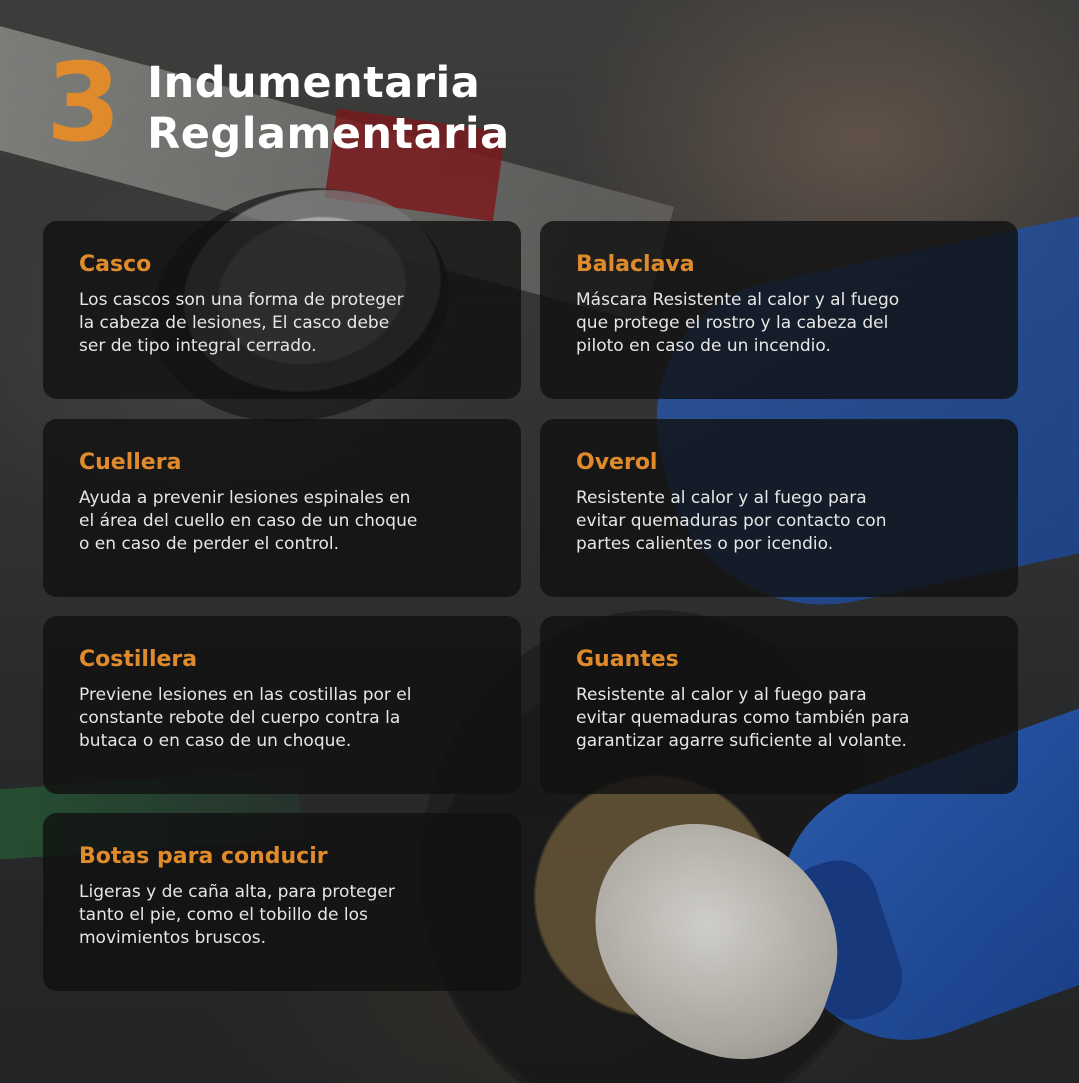 The image size is (1079, 1083). Describe the element at coordinates (635, 264) in the screenshot. I see `card-title: Balaclava` at that location.